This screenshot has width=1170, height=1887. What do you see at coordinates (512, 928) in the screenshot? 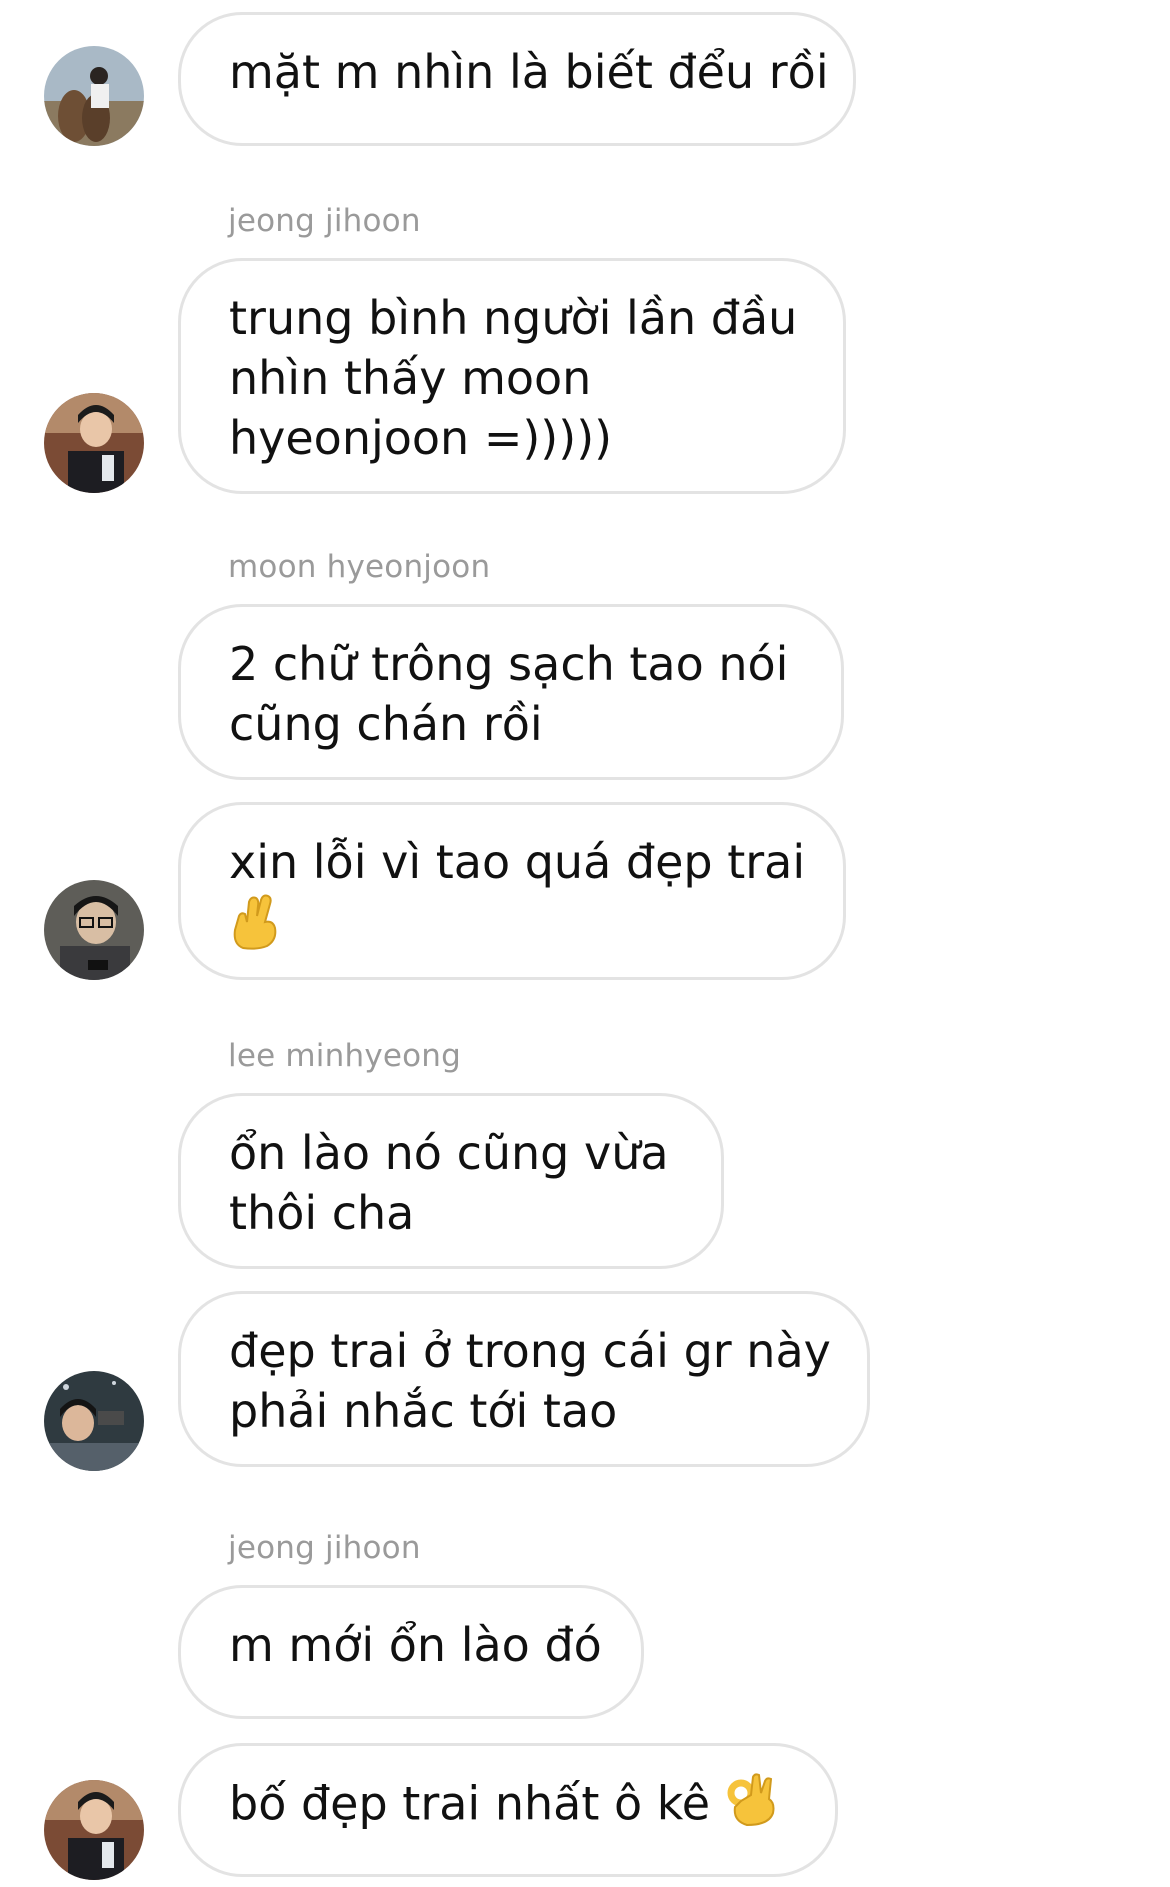
I see `emoji-line` at bounding box center [512, 928].